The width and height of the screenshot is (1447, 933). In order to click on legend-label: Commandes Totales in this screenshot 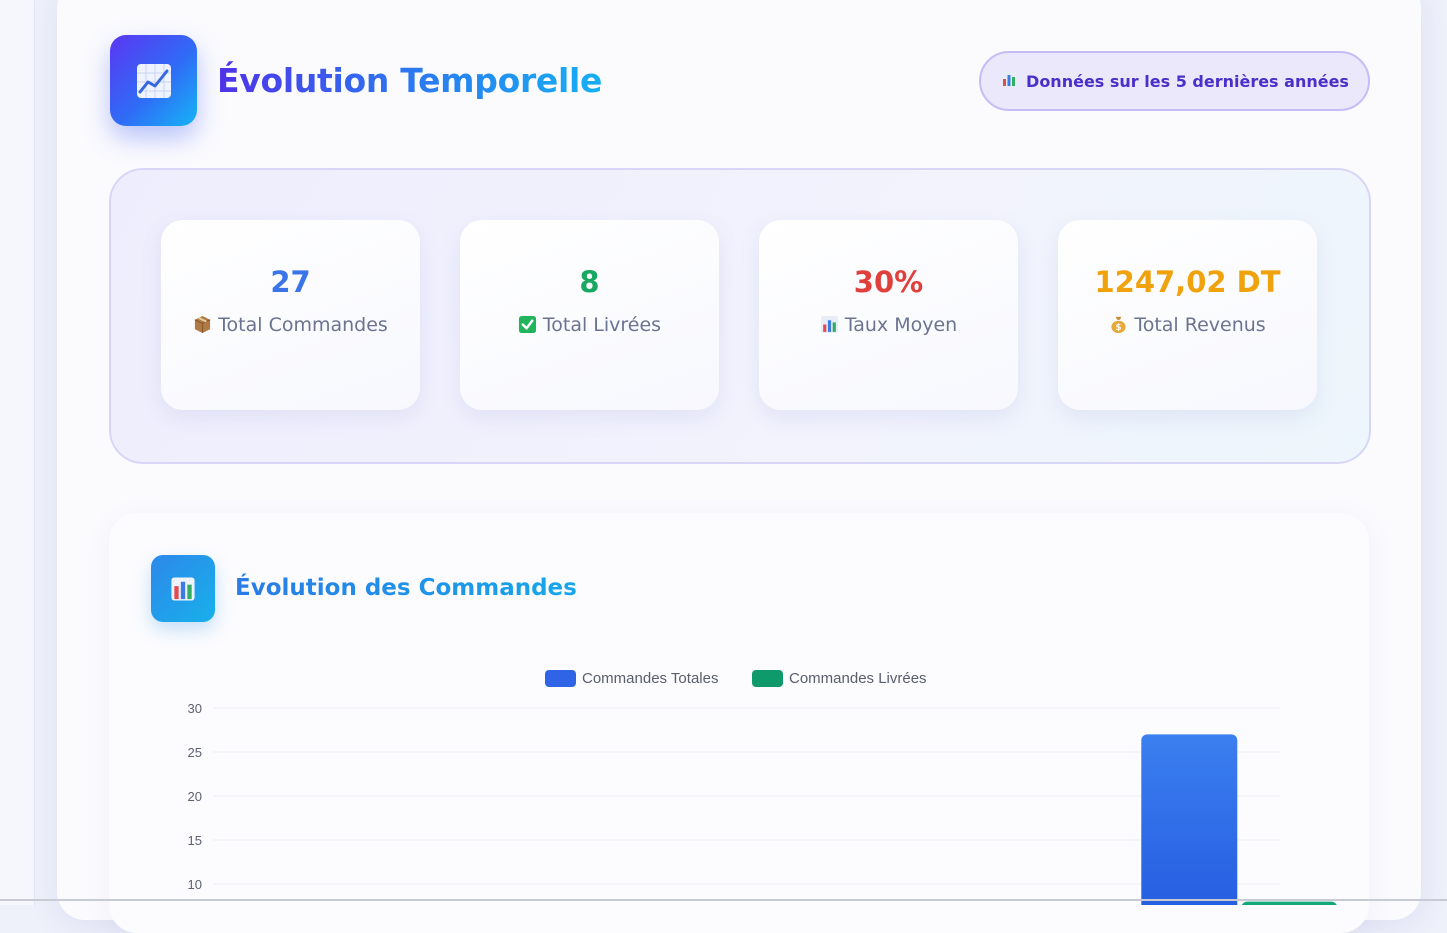, I will do `click(650, 678)`.